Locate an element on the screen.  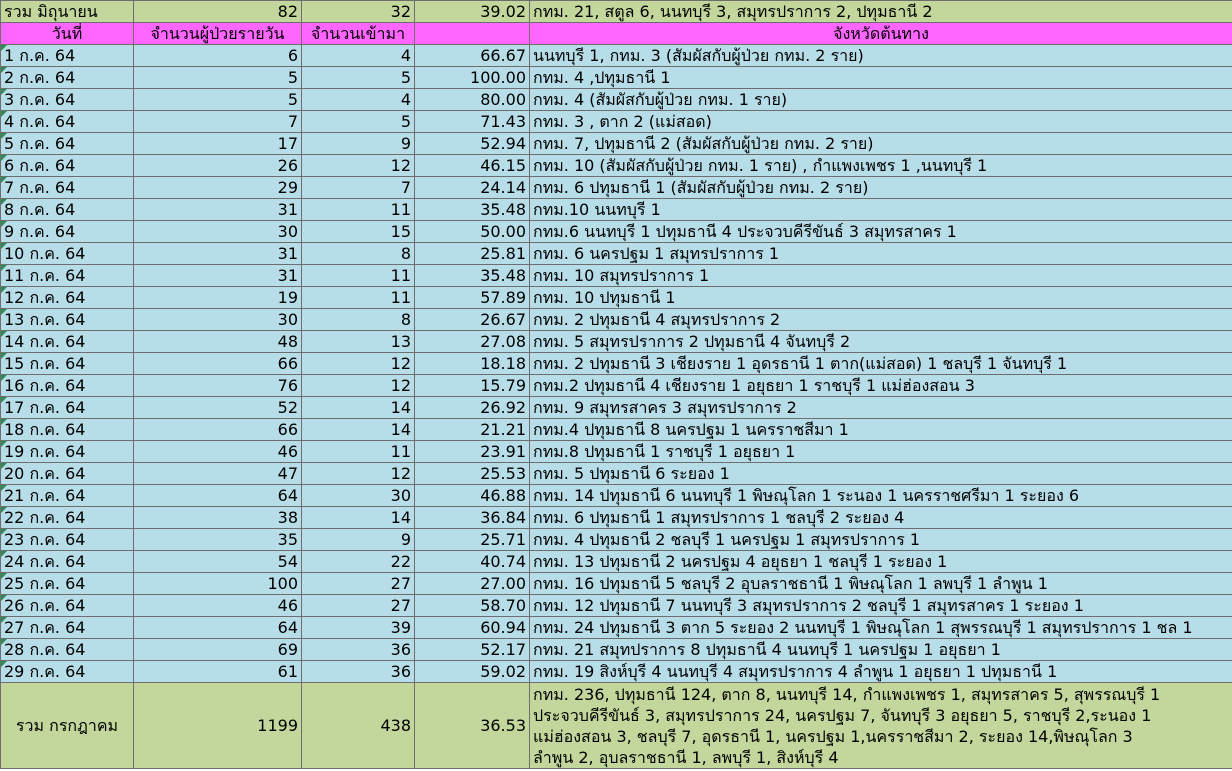
header-date: วันที่ is located at coordinates (67, 33).